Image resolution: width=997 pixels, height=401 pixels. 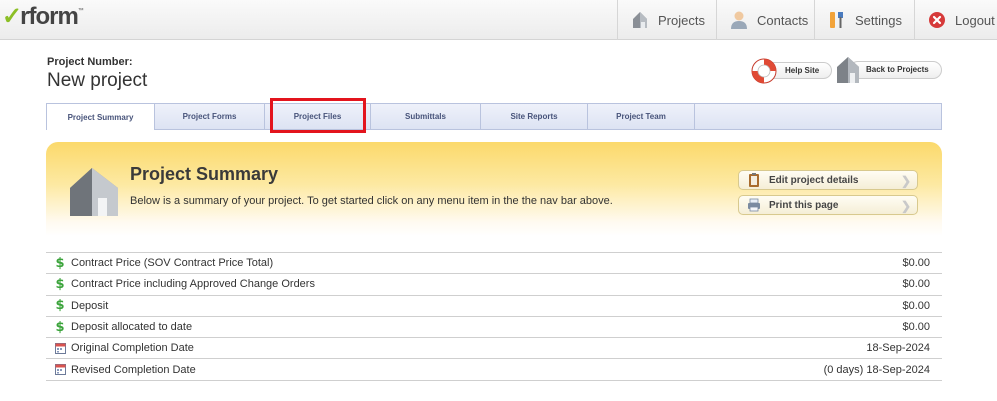 What do you see at coordinates (764, 71) in the screenshot?
I see `lifebuoy-icon` at bounding box center [764, 71].